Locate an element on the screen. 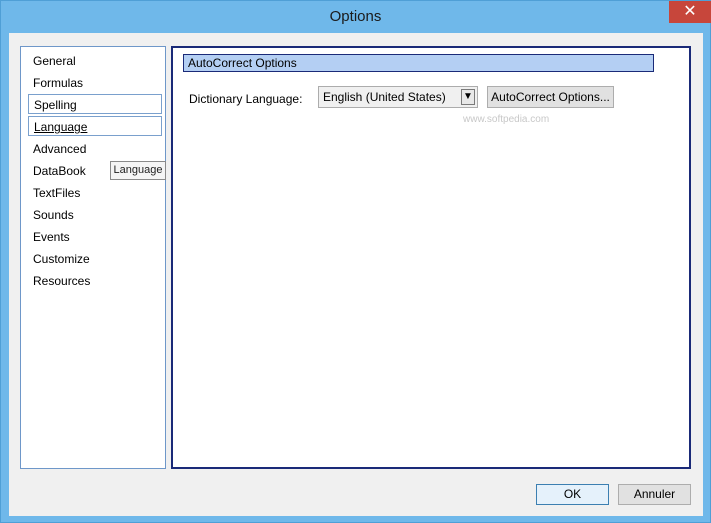 The image size is (711, 523). close-button: ✕ is located at coordinates (690, 12).